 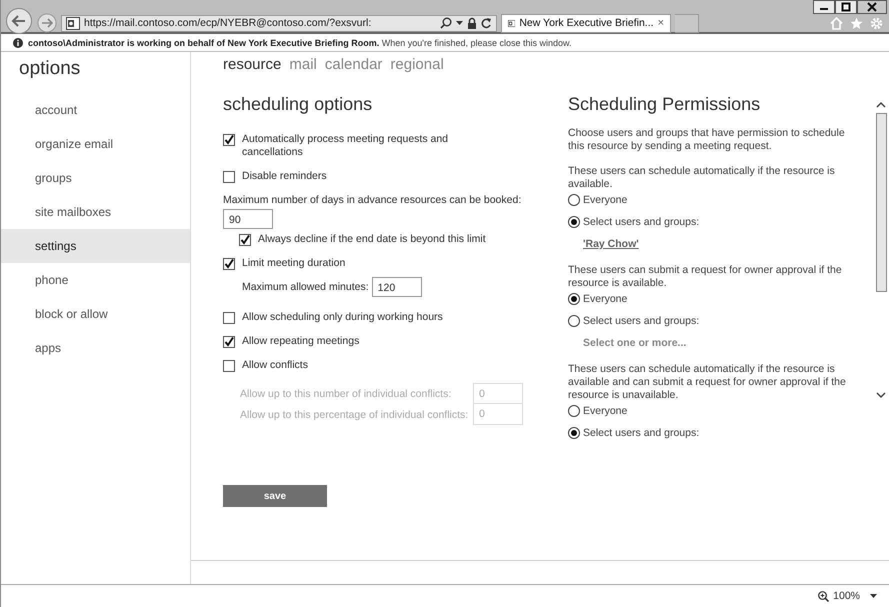 I want to click on address-text: https://mail.contoso.com/ecp/NYEBR@contoso.com/?exsvurl:, so click(x=228, y=23).